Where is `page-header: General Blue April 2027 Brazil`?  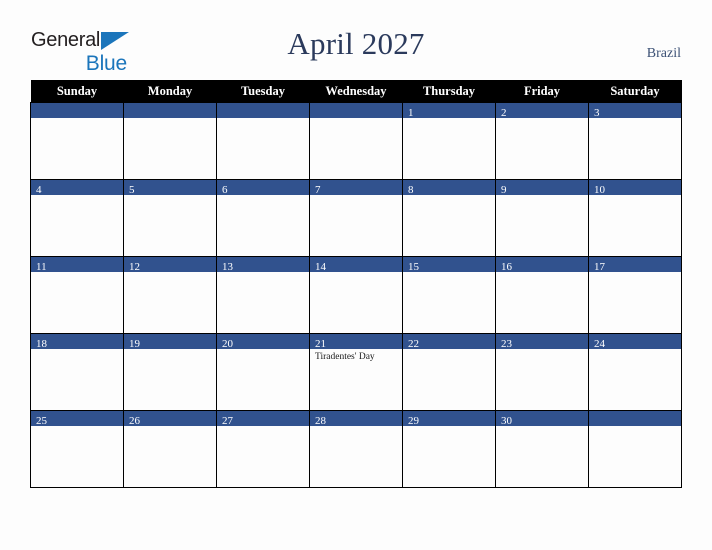
page-header: General Blue April 2027 Brazil is located at coordinates (356, 40).